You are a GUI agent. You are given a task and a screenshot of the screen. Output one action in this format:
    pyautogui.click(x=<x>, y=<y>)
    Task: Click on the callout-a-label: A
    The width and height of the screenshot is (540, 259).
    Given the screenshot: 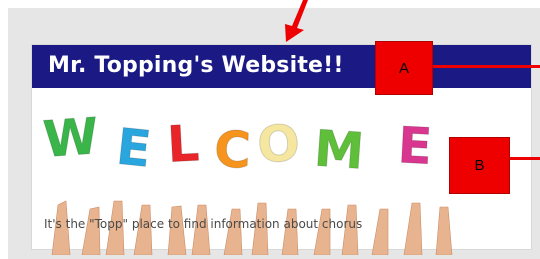 What is the action you would take?
    pyautogui.click(x=403, y=68)
    